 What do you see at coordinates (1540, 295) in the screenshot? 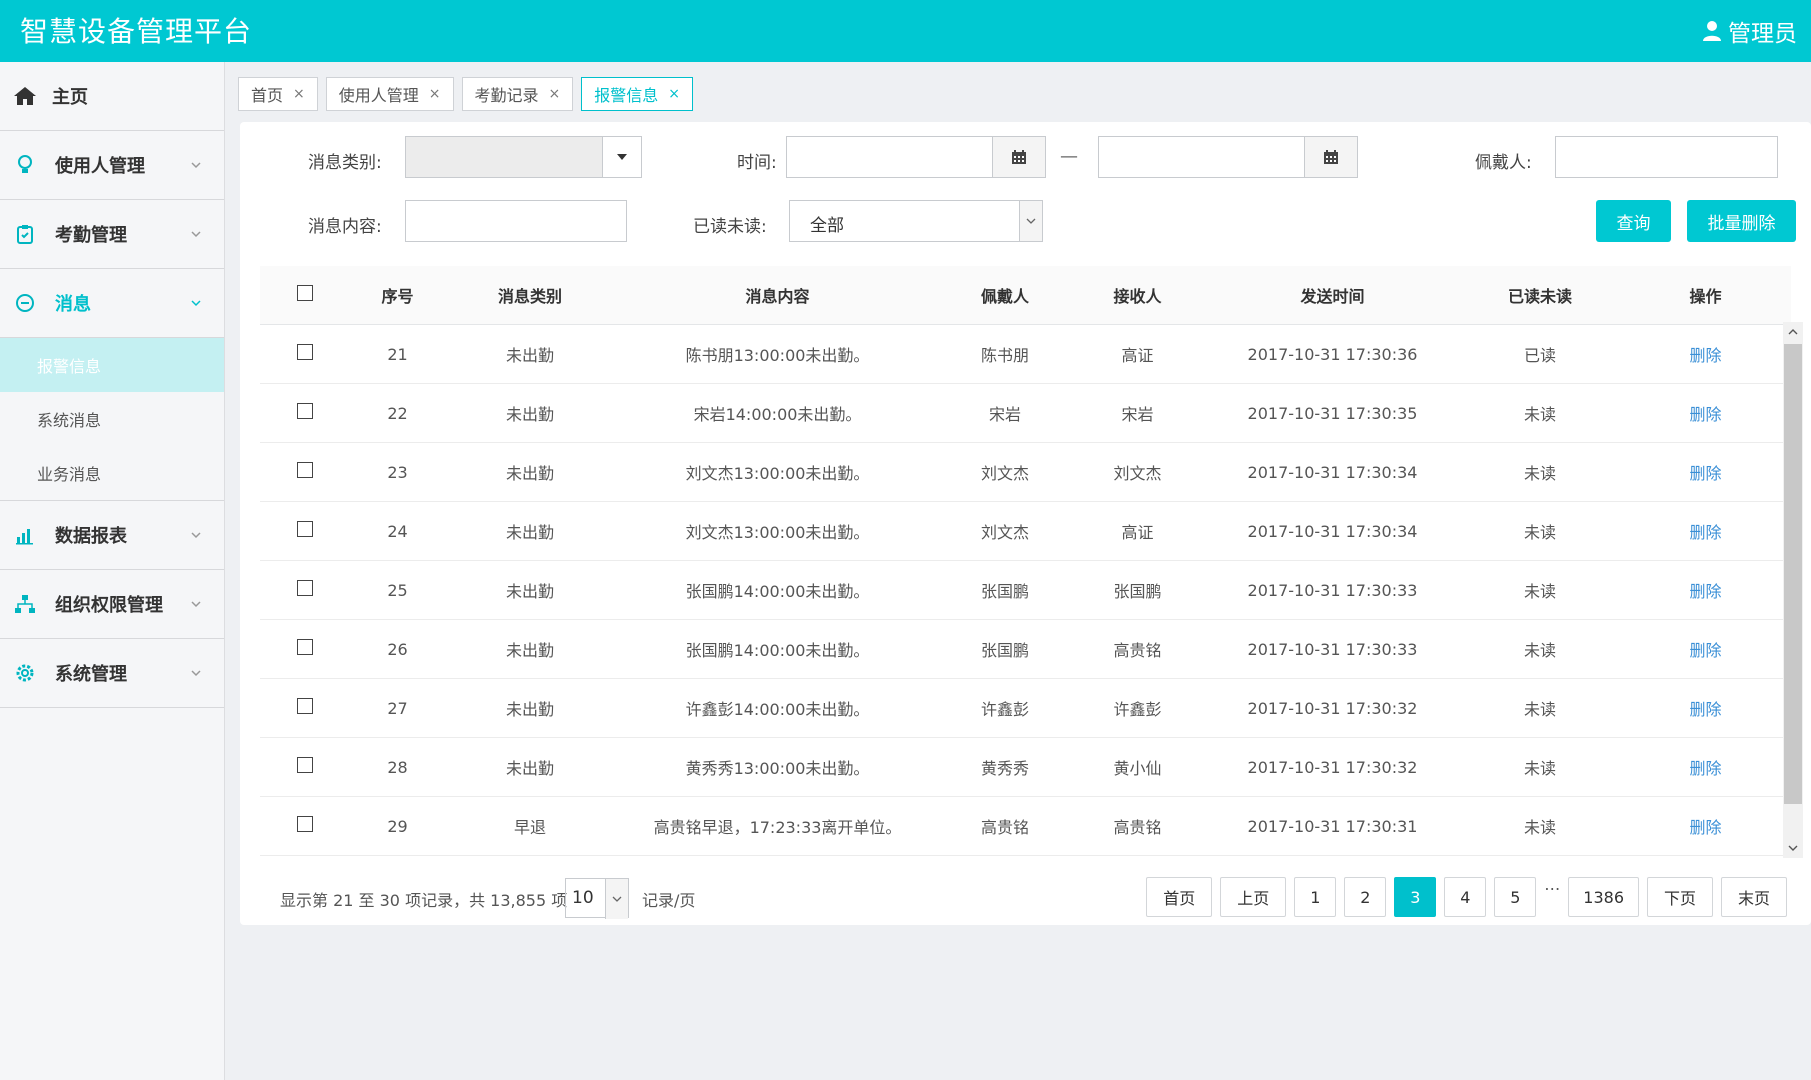
I see `column-header: 已读未读` at bounding box center [1540, 295].